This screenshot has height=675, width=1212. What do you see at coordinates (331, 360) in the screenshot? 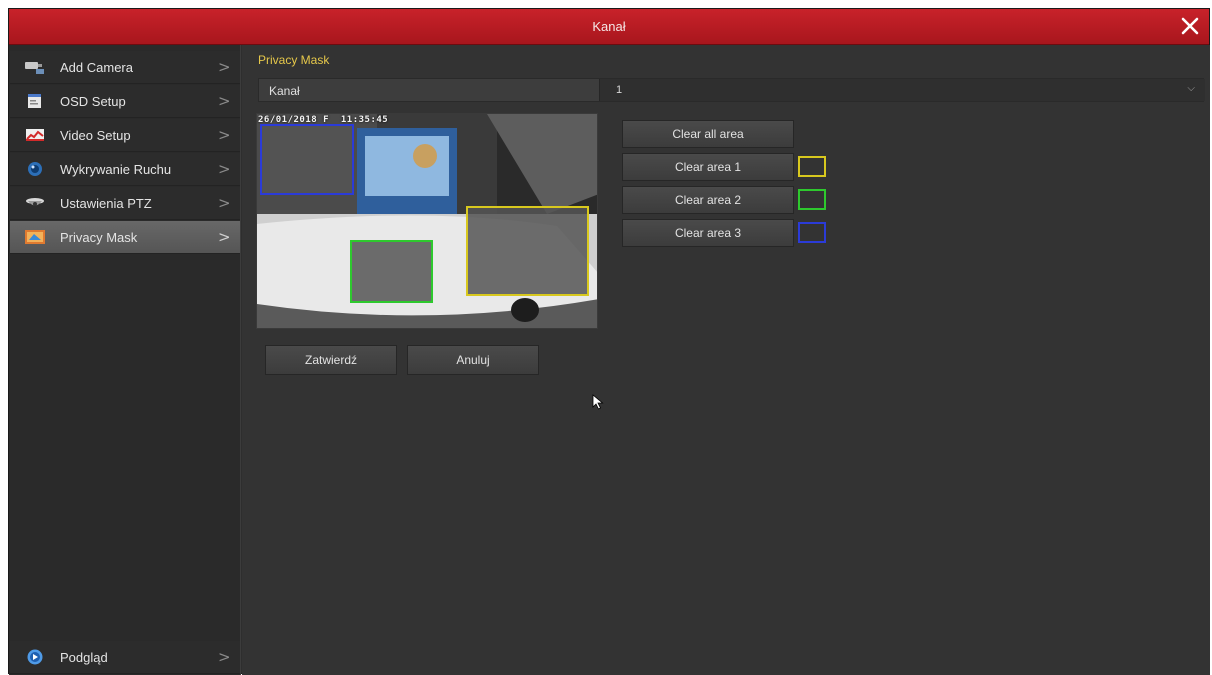
I see `confirm-button: Zatwierdź` at bounding box center [331, 360].